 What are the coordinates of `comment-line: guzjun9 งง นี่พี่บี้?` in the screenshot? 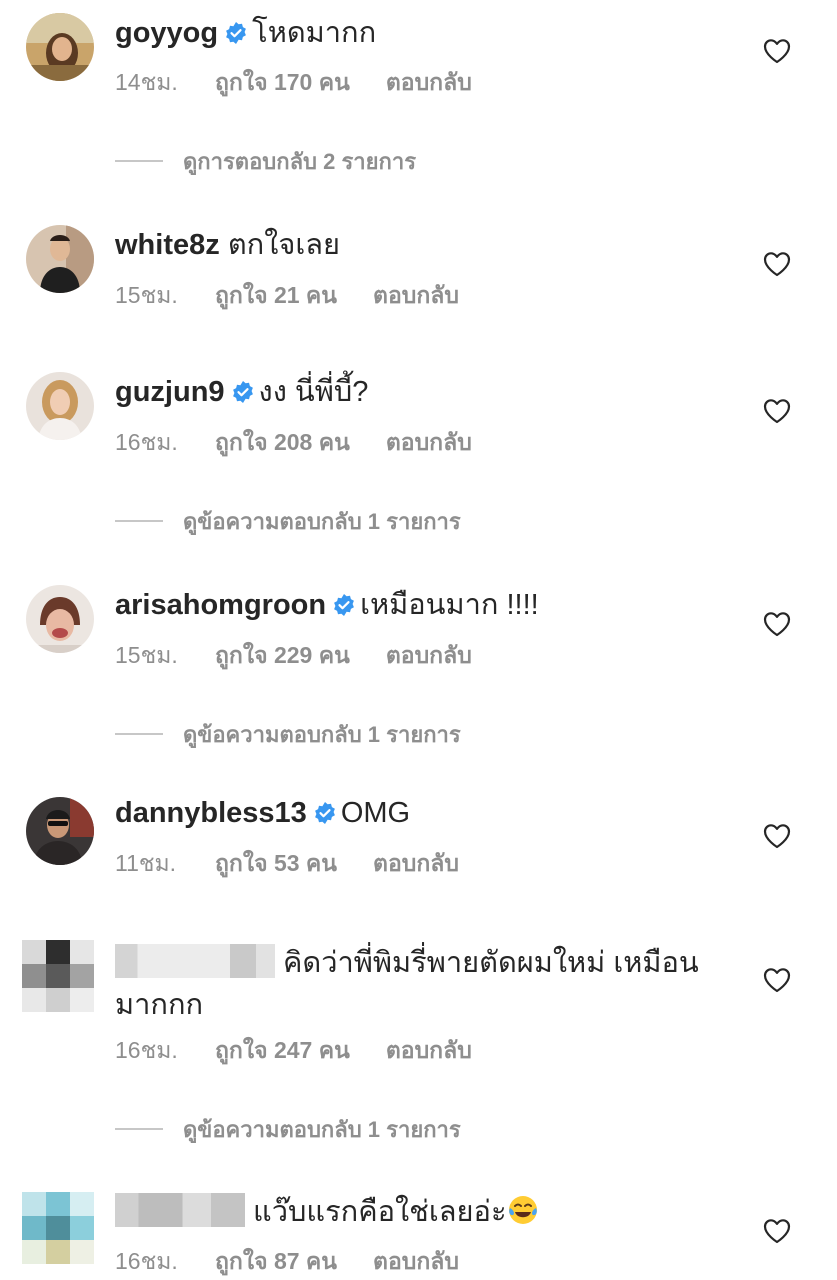 It's located at (431, 392).